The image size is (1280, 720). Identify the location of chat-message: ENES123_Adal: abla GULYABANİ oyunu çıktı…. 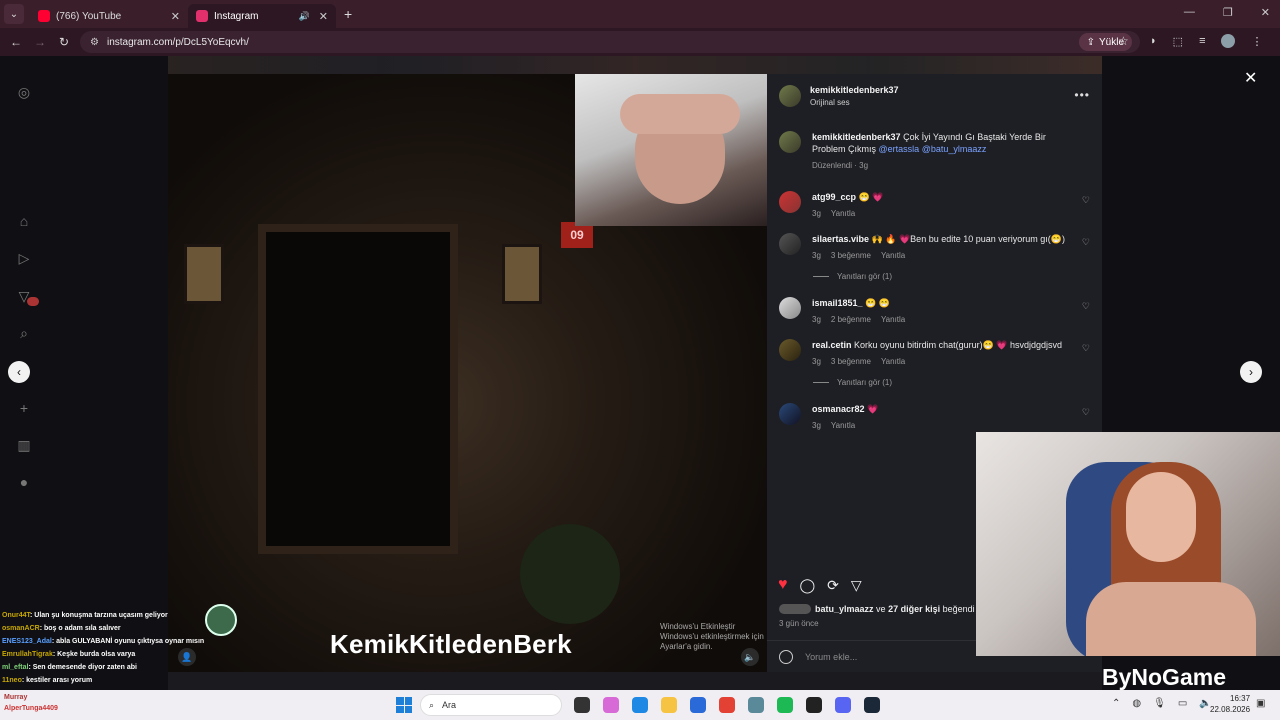
(103, 641).